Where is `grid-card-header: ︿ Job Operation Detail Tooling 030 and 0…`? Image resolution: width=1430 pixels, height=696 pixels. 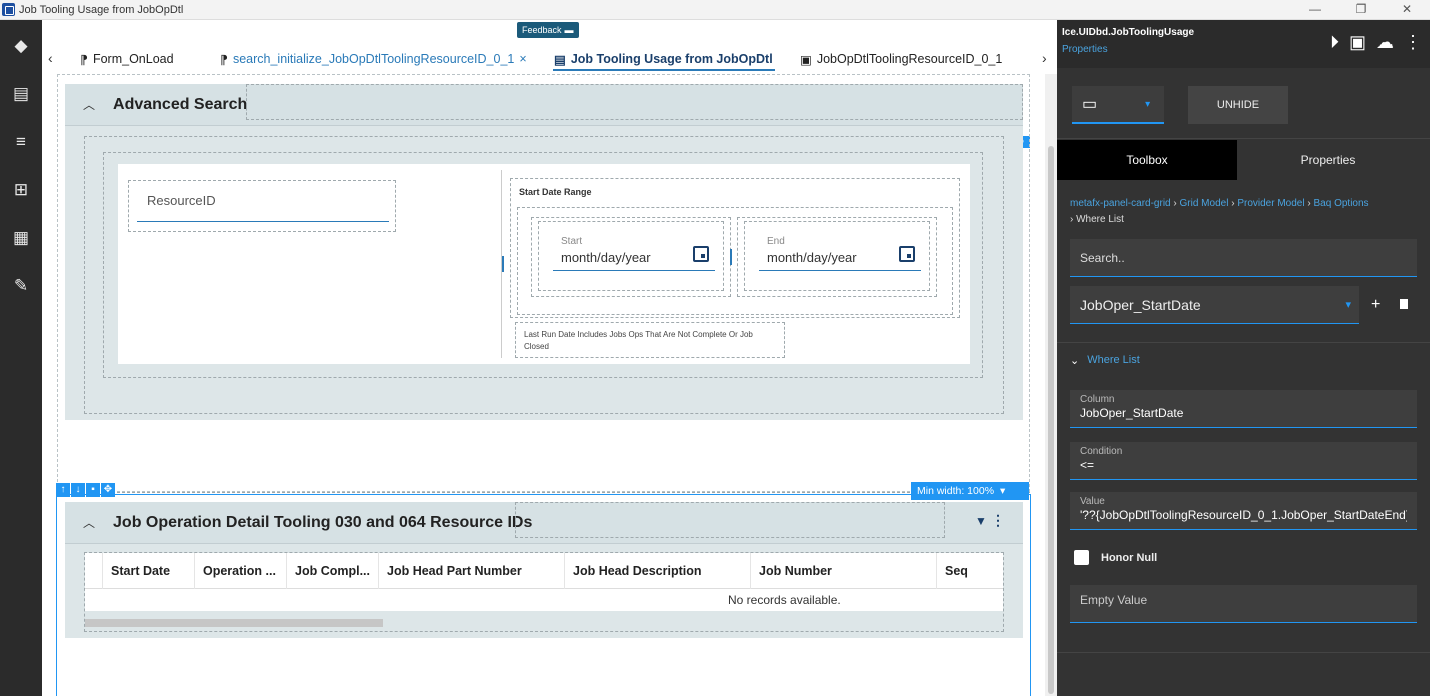
grid-card-header: ︿ Job Operation Detail Tooling 030 and 0… is located at coordinates (544, 523).